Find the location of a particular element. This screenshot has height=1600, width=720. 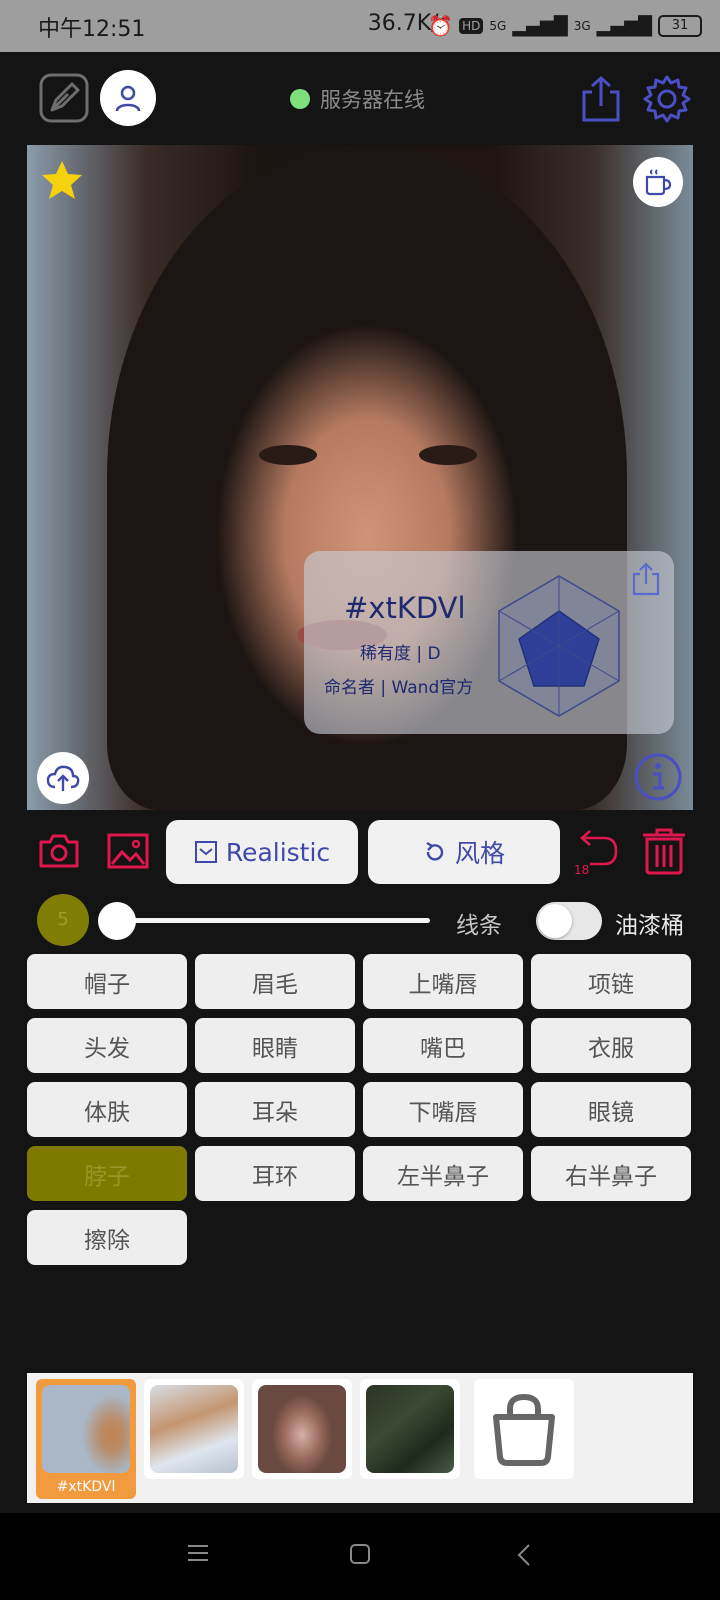

back-button is located at coordinates (524, 1557).